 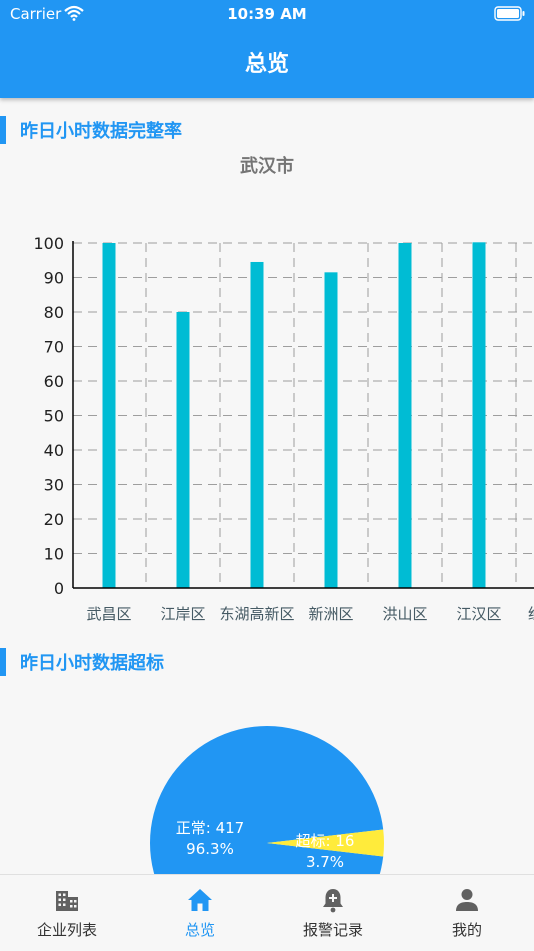 I want to click on exceed-pie-chart: 正常: 417 96.3% 超标: 16 3.7%, so click(x=267, y=800).